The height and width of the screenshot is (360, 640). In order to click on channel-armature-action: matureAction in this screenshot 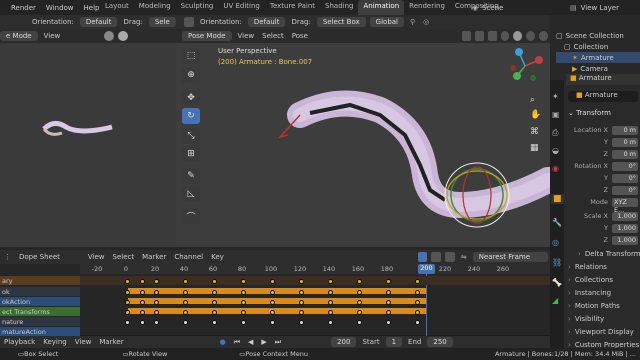, I will do `click(40, 331)`.